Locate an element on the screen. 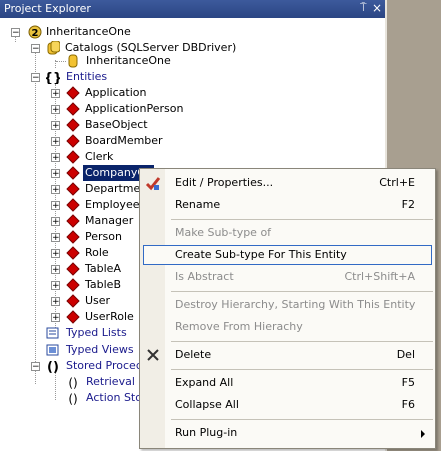 Image resolution: width=441 pixels, height=451 pixels. entity-label: Clerk is located at coordinates (99, 156).